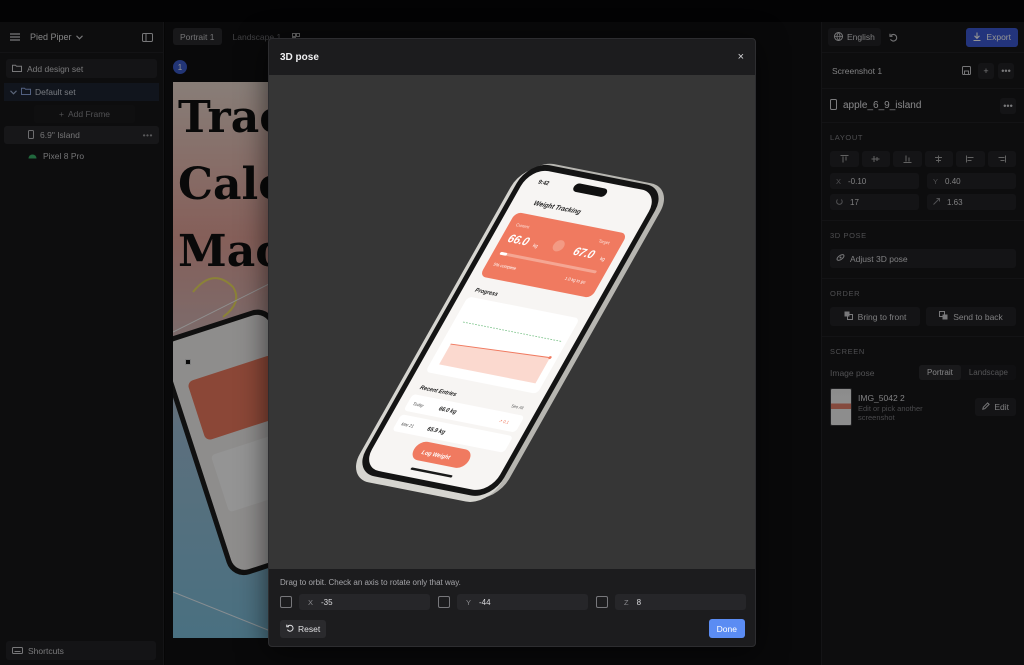 The height and width of the screenshot is (665, 1024). Describe the element at coordinates (639, 602) in the screenshot. I see `axis-value: 8` at that location.